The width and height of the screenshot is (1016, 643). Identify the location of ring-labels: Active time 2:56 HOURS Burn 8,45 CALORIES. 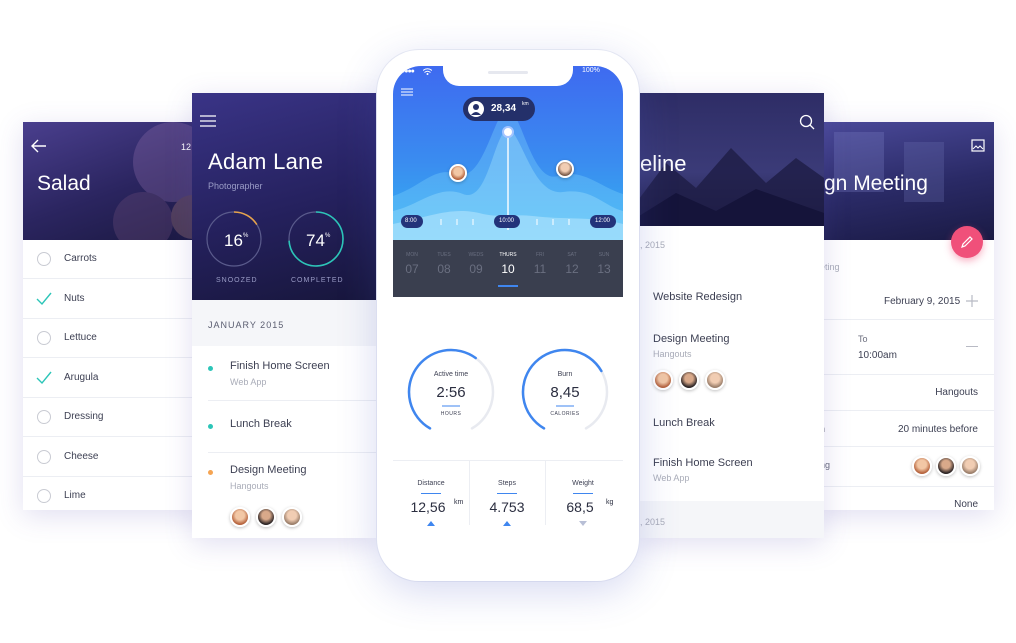
(508, 392).